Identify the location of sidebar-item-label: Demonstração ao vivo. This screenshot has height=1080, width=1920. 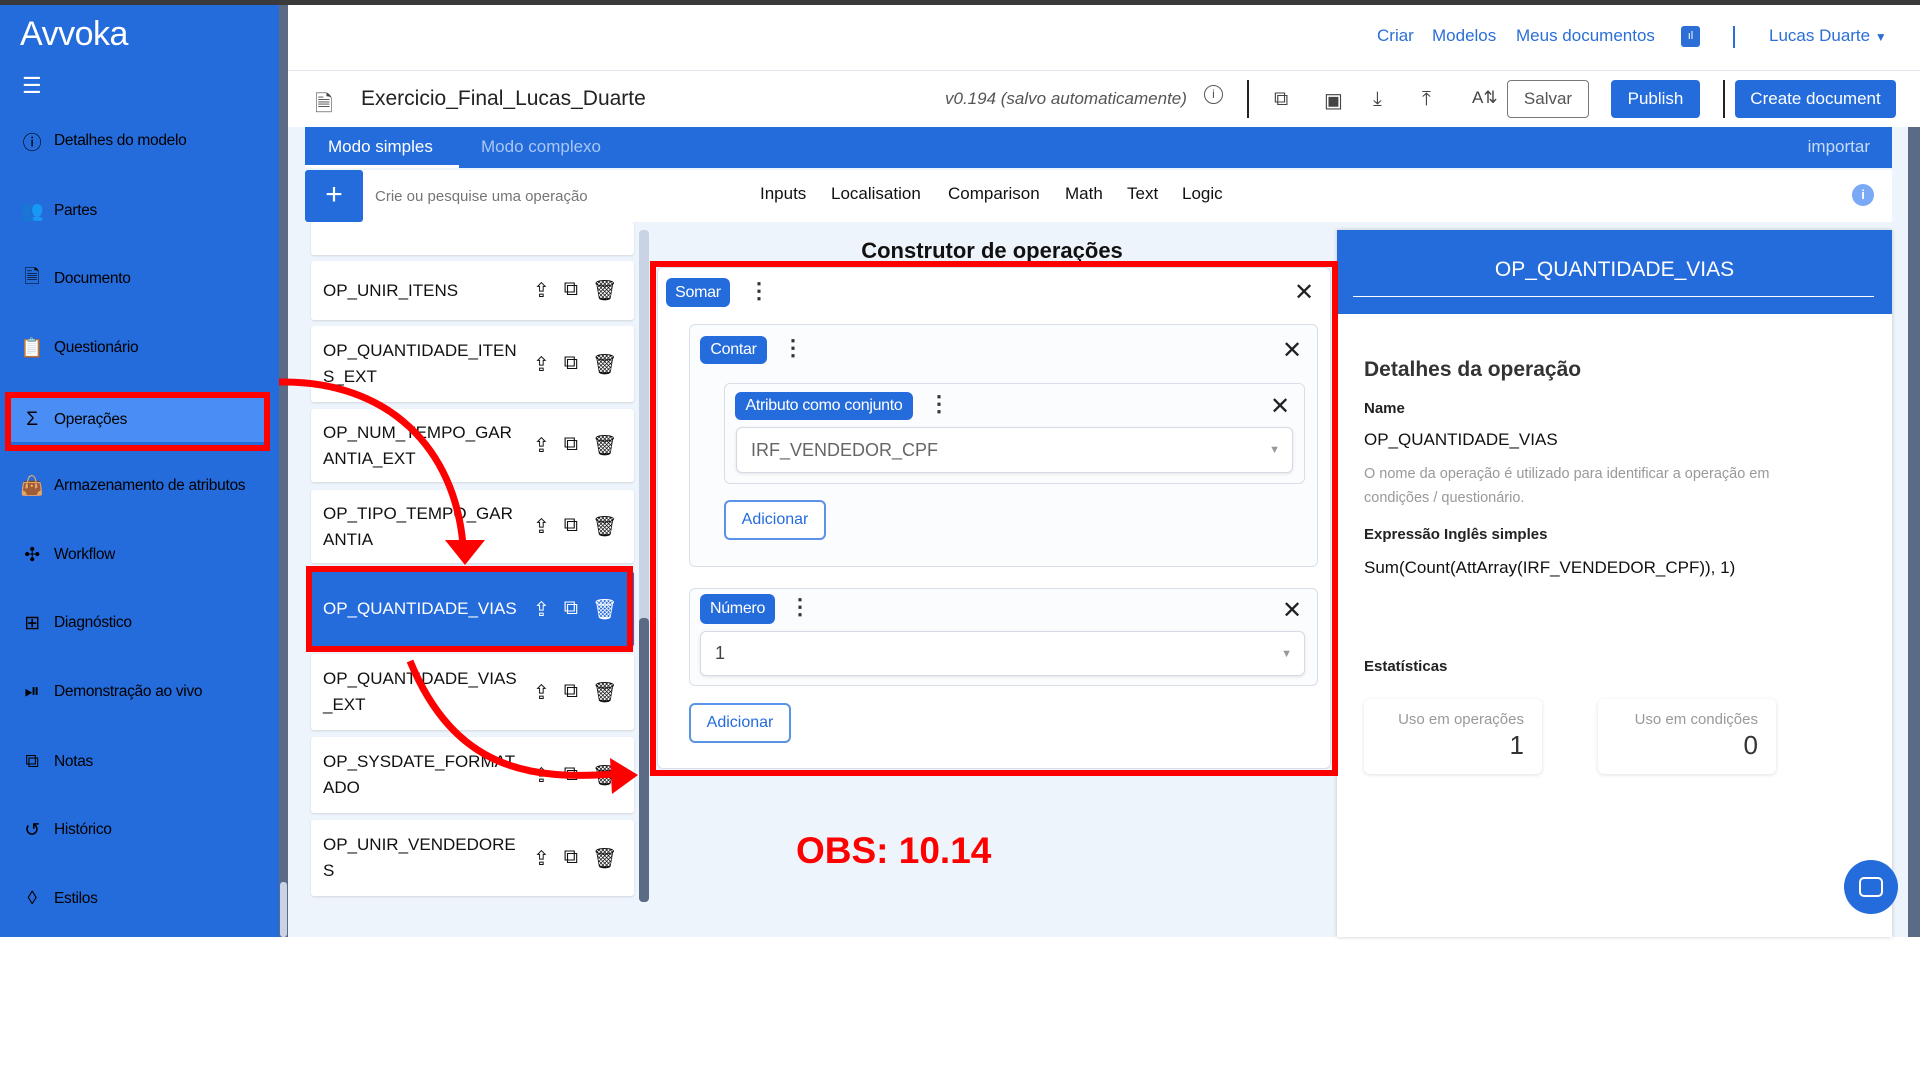
(128, 691).